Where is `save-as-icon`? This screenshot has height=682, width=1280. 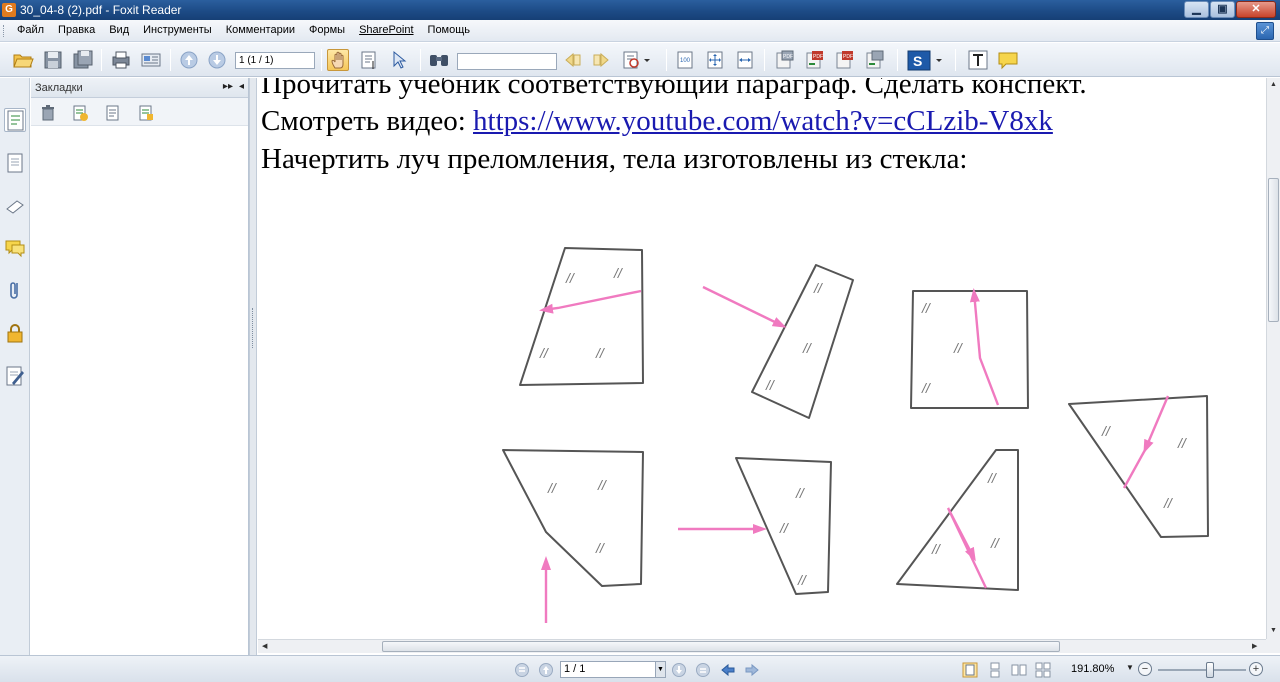 save-as-icon is located at coordinates (83, 60).